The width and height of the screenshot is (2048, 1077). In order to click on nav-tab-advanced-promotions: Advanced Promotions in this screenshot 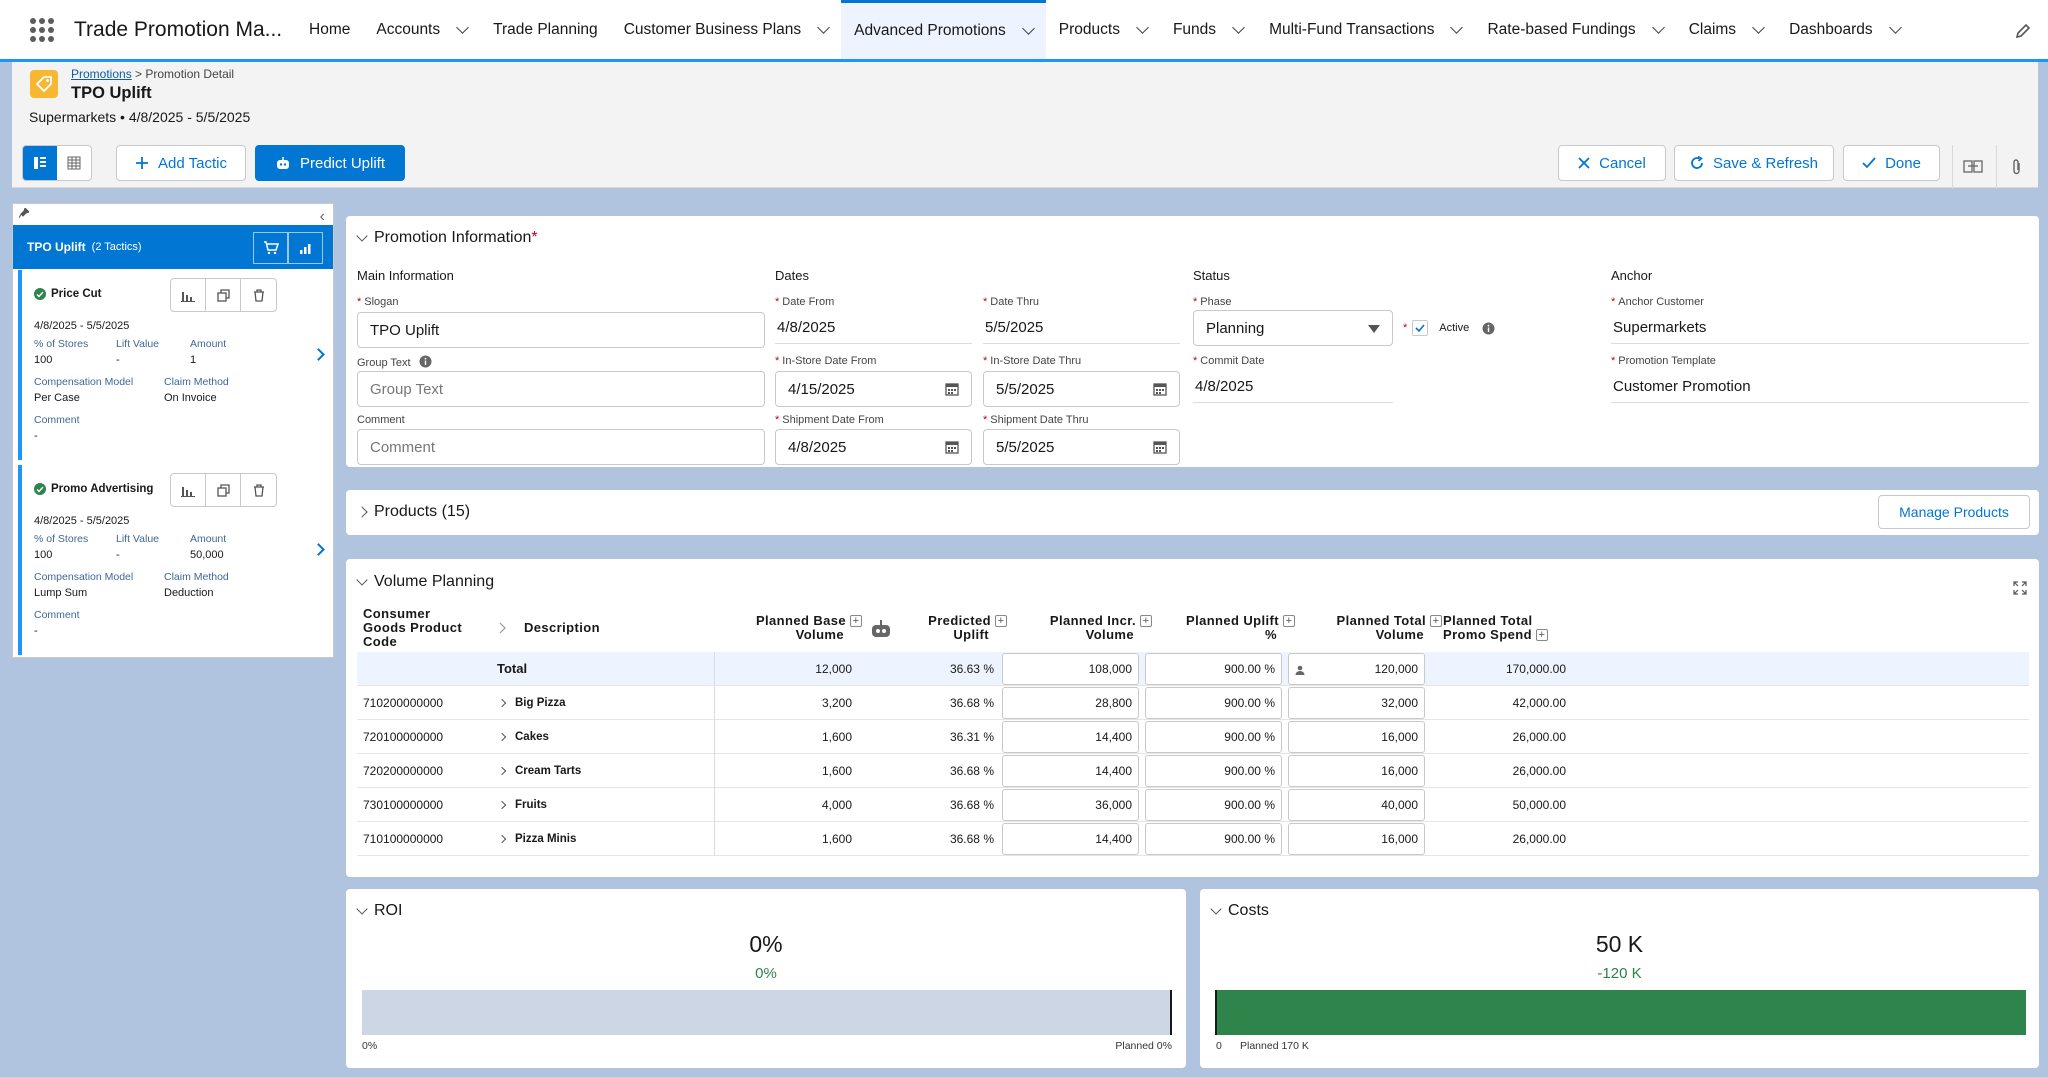, I will do `click(943, 29)`.